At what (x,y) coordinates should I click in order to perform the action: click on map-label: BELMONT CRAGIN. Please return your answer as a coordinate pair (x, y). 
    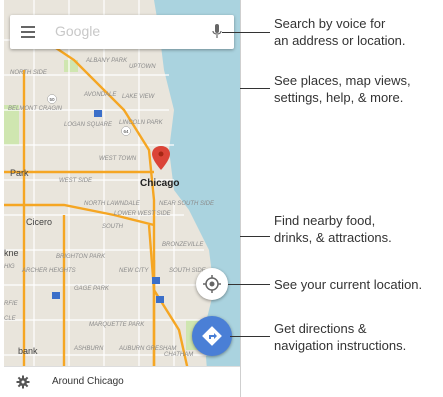
    Looking at the image, I should click on (35, 109).